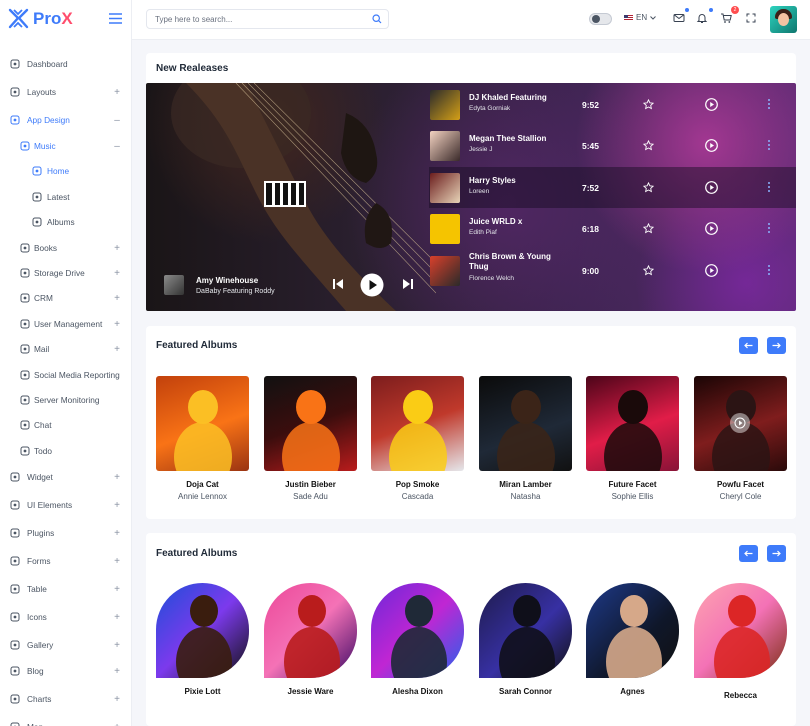 This screenshot has width=810, height=726. Describe the element at coordinates (66, 589) in the screenshot. I see `sidebar-item-table: Table +` at that location.